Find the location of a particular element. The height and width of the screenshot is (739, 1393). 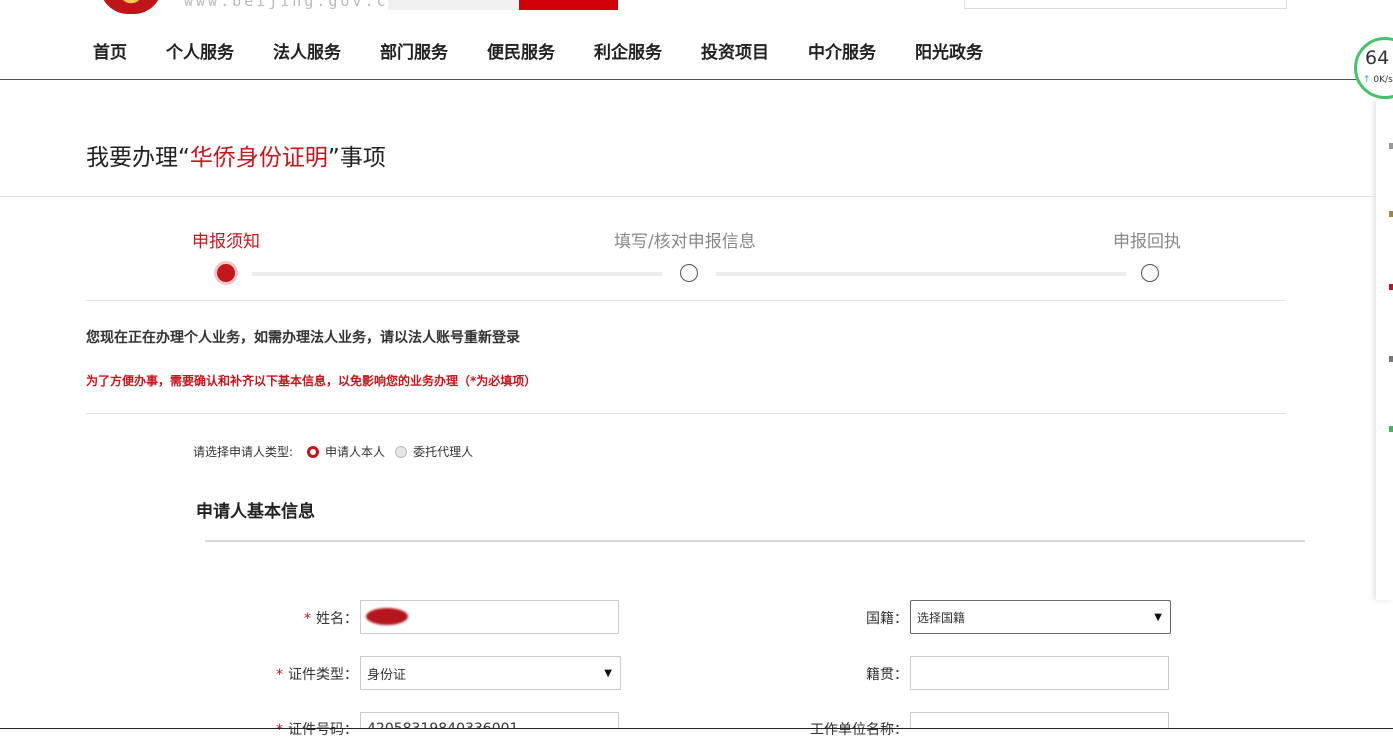

page-title: 我要办理“华侨身份证明”事项 is located at coordinates (236, 155).